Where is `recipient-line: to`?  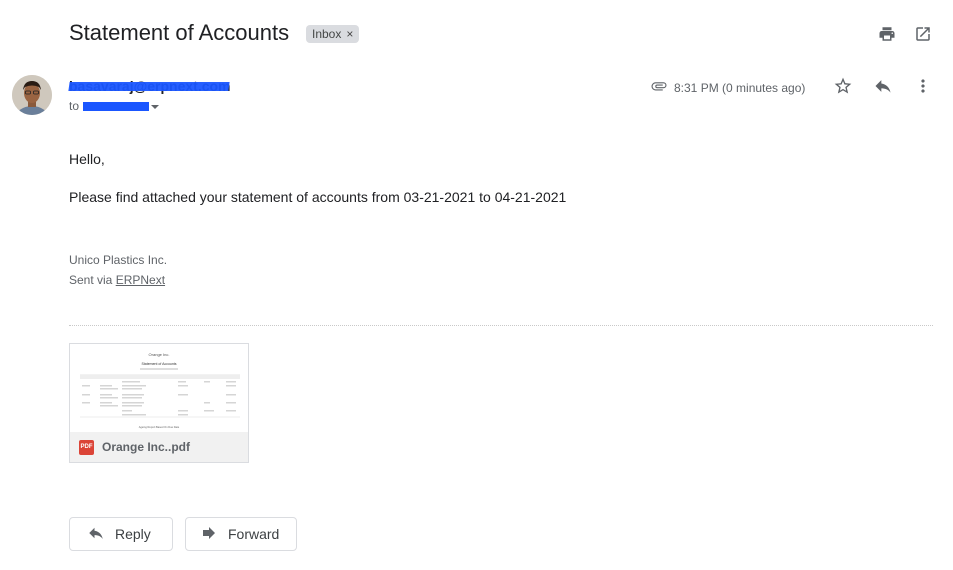 recipient-line: to is located at coordinates (114, 106).